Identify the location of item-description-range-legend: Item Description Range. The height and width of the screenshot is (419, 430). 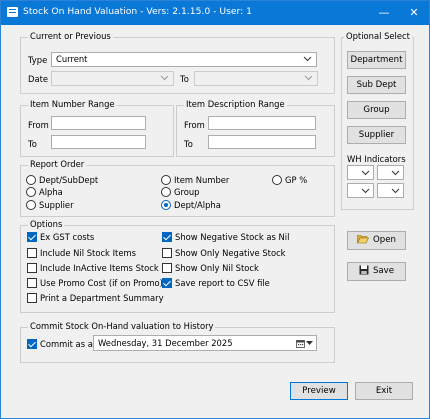
(235, 104).